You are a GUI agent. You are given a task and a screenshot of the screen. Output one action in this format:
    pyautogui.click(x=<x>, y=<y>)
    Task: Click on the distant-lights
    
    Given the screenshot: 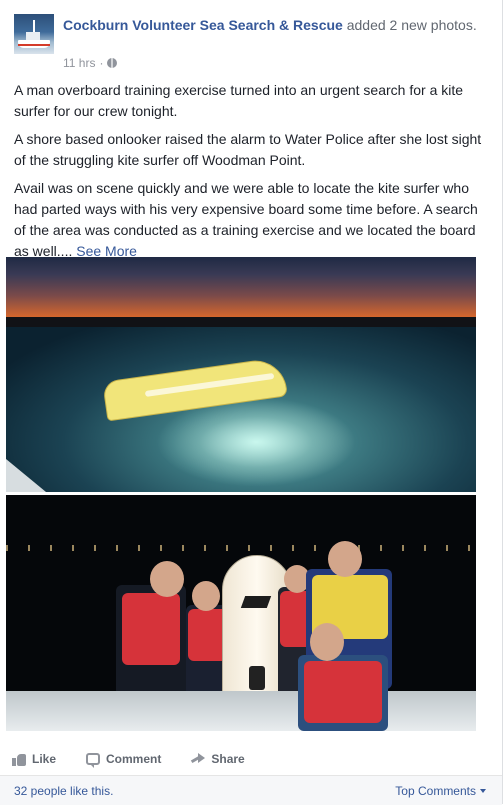 What is the action you would take?
    pyautogui.click(x=241, y=548)
    